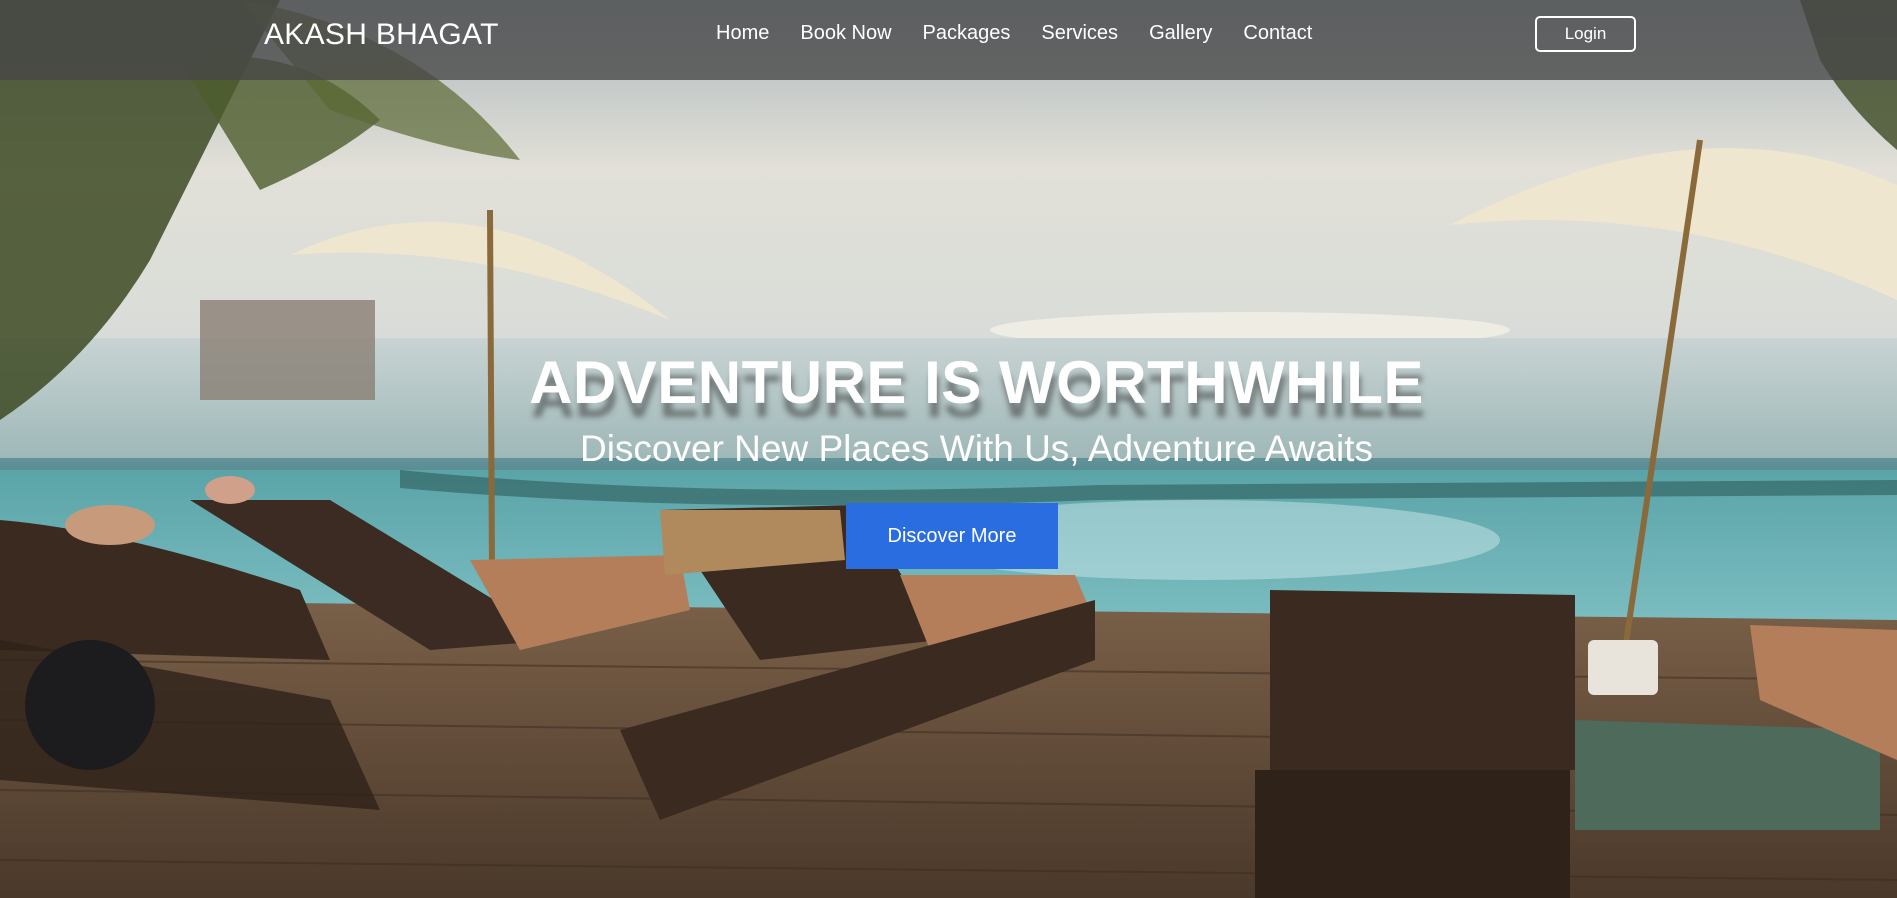 Image resolution: width=1897 pixels, height=898 pixels. Describe the element at coordinates (1079, 33) in the screenshot. I see `nav-link-services: Services` at that location.